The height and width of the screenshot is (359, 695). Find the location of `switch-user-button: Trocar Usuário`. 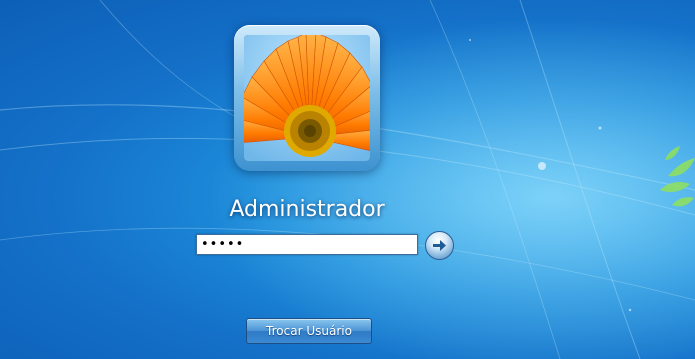

switch-user-button: Trocar Usuário is located at coordinates (309, 331).